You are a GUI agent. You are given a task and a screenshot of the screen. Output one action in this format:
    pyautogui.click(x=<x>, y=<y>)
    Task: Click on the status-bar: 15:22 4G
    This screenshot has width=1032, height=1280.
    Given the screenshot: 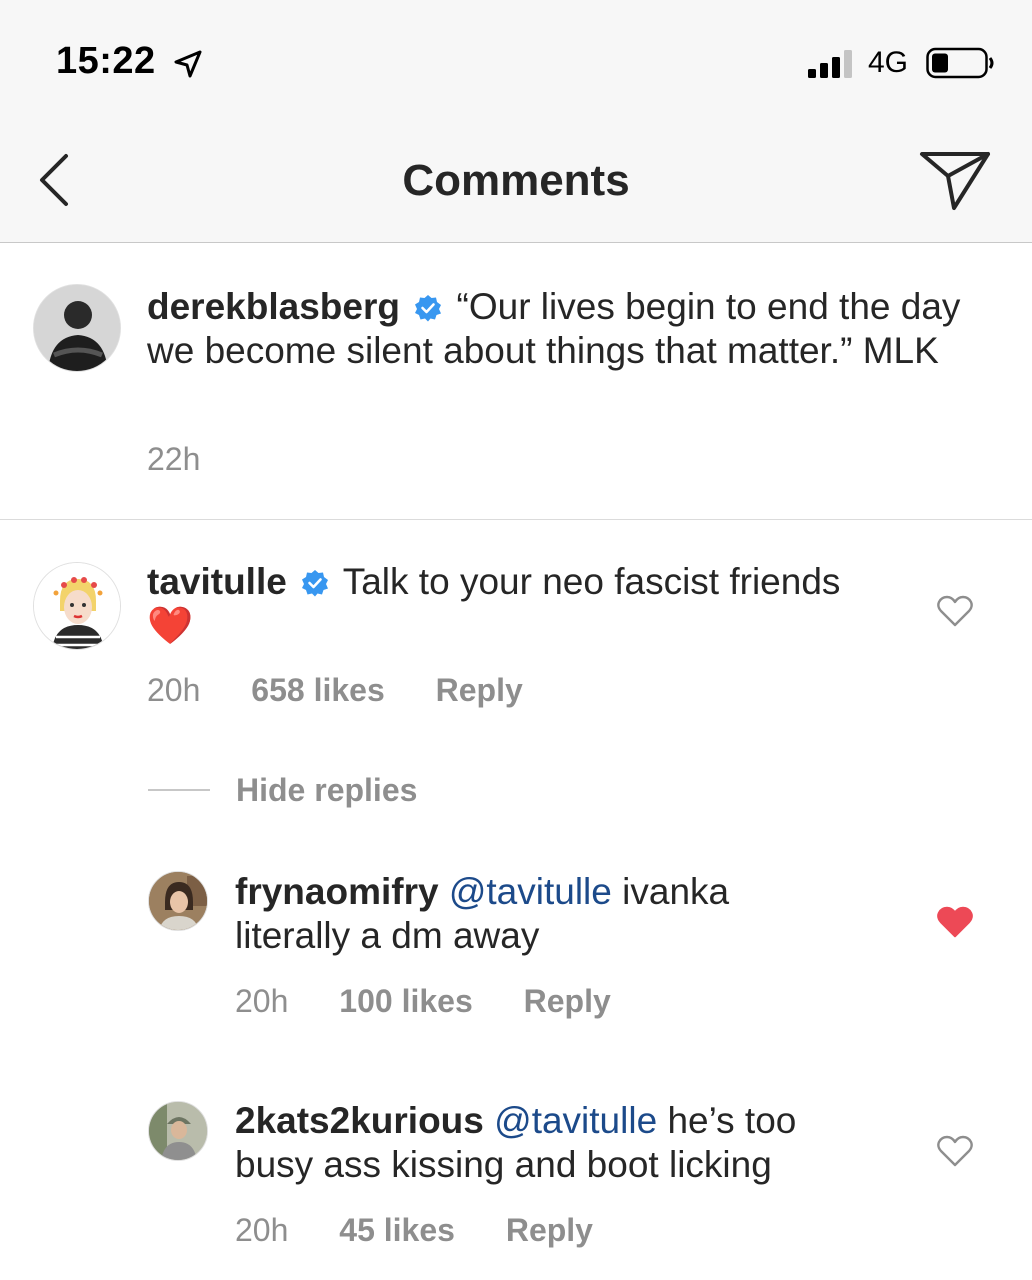 What is the action you would take?
    pyautogui.click(x=516, y=60)
    